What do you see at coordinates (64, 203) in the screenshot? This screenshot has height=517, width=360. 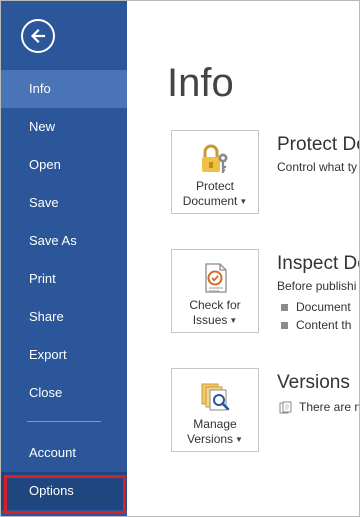 I see `sidebar-item-save: Save` at bounding box center [64, 203].